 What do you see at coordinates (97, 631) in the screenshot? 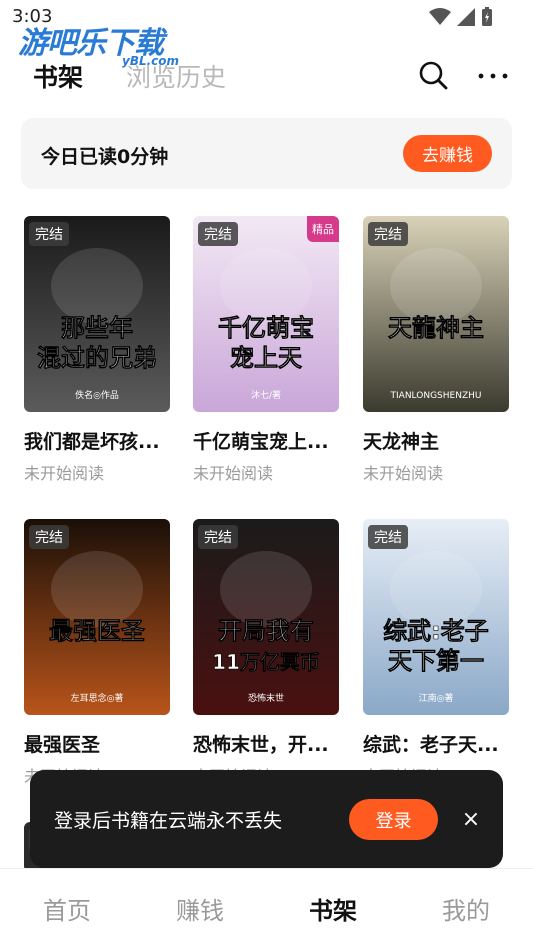
I see `cover-art-text: 最强医圣` at bounding box center [97, 631].